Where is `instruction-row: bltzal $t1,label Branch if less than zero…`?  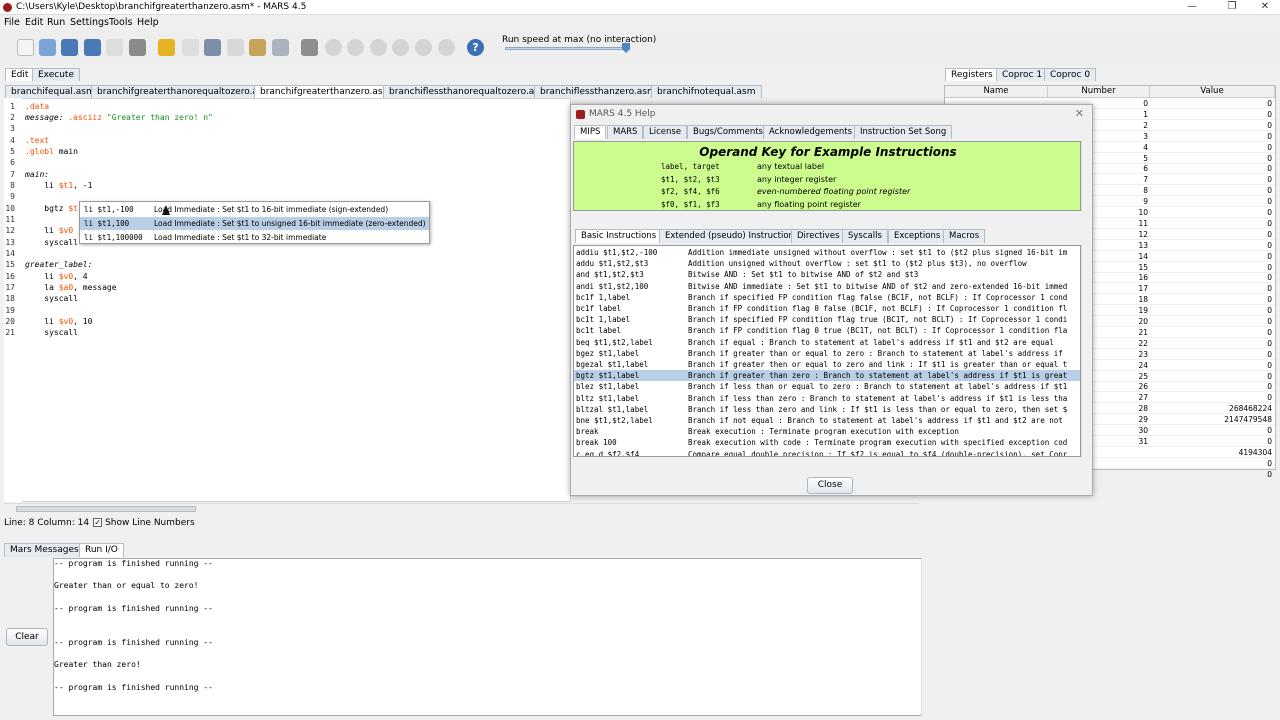 instruction-row: bltzal $t1,label Branch if less than zero… is located at coordinates (827, 409).